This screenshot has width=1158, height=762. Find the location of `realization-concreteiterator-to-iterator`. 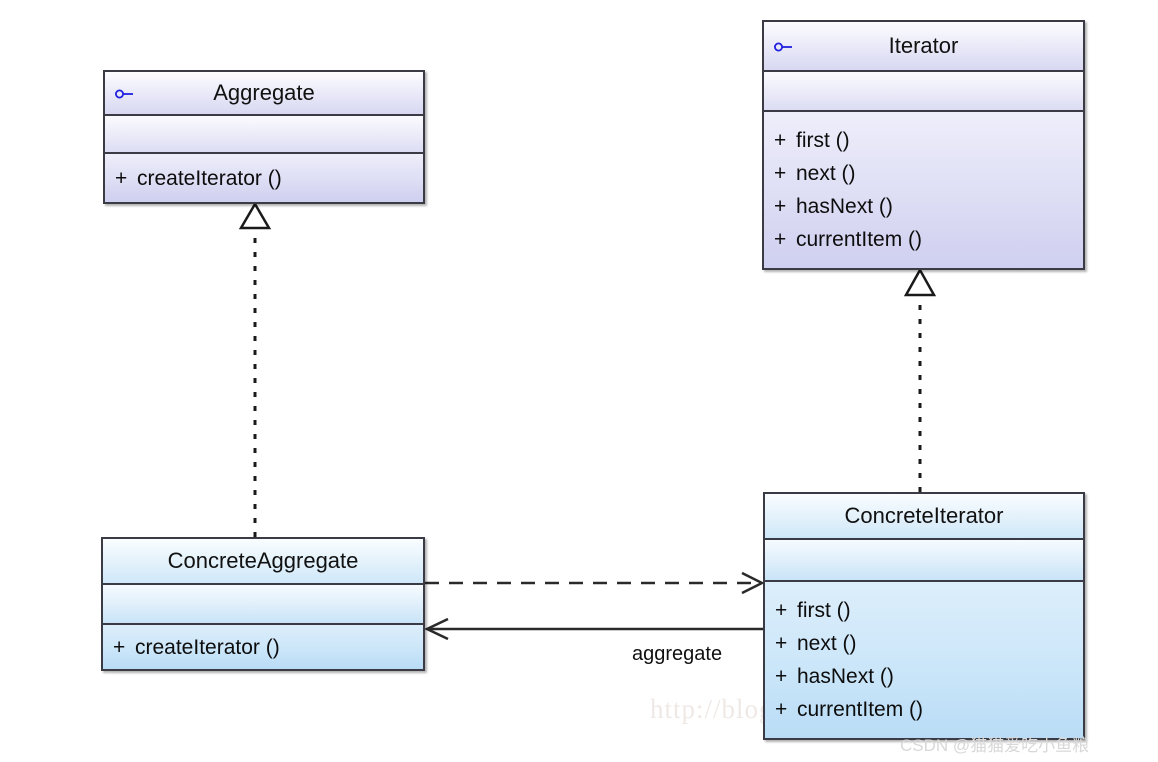

realization-concreteiterator-to-iterator is located at coordinates (920, 379).